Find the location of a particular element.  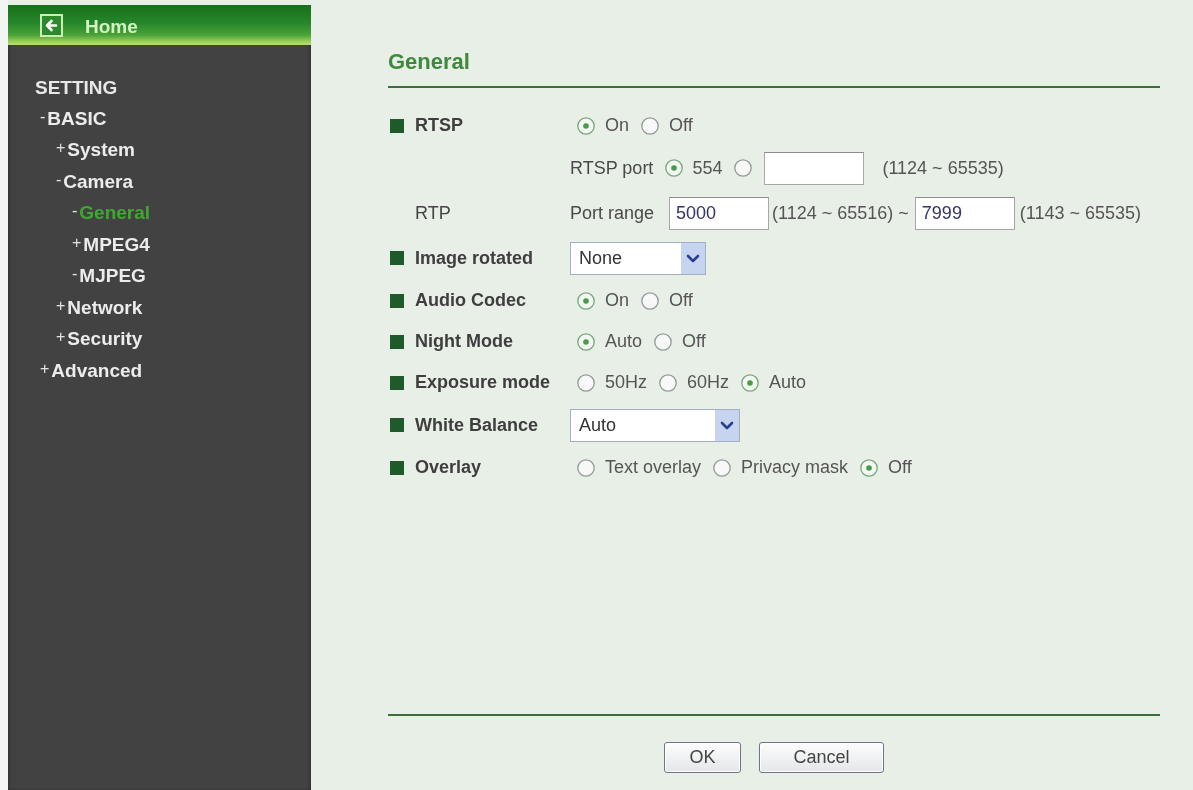

tree-item: $^{+}$Network is located at coordinates (99, 308).